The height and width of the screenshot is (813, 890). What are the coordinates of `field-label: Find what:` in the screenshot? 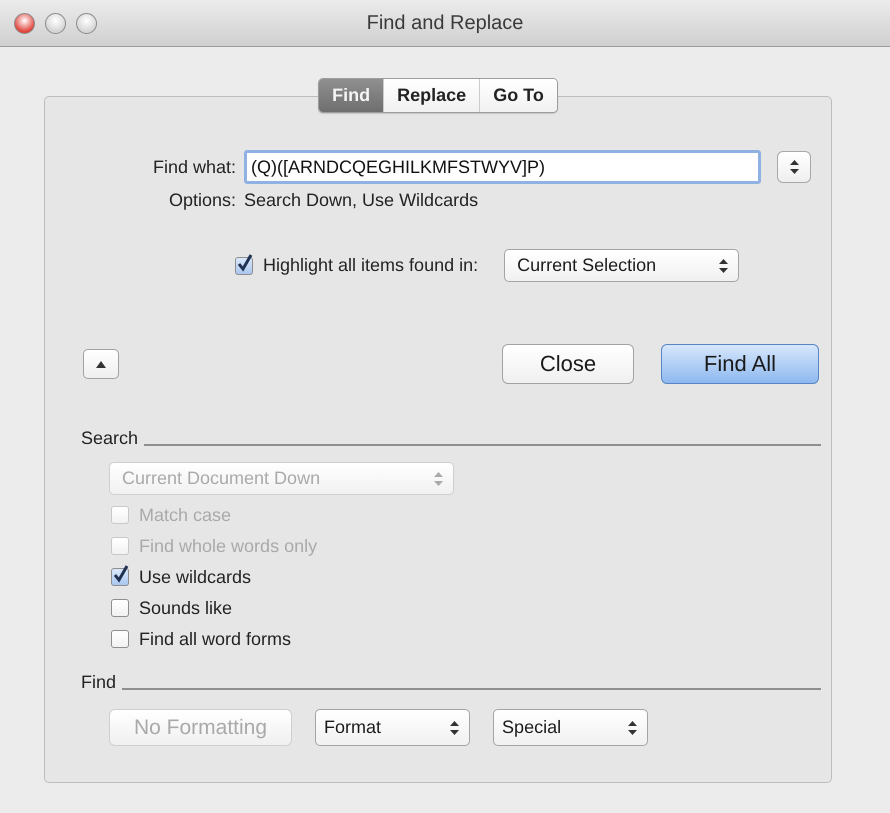 It's located at (194, 167).